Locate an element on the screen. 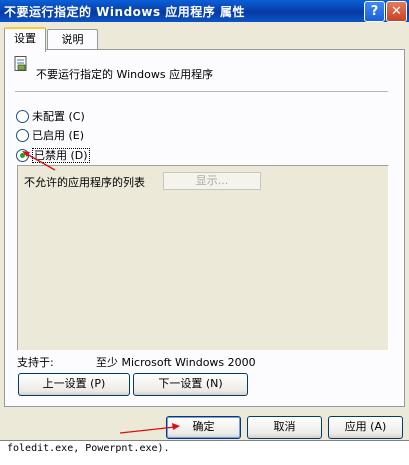  radio-label: 未配置 (C) is located at coordinates (58, 116).